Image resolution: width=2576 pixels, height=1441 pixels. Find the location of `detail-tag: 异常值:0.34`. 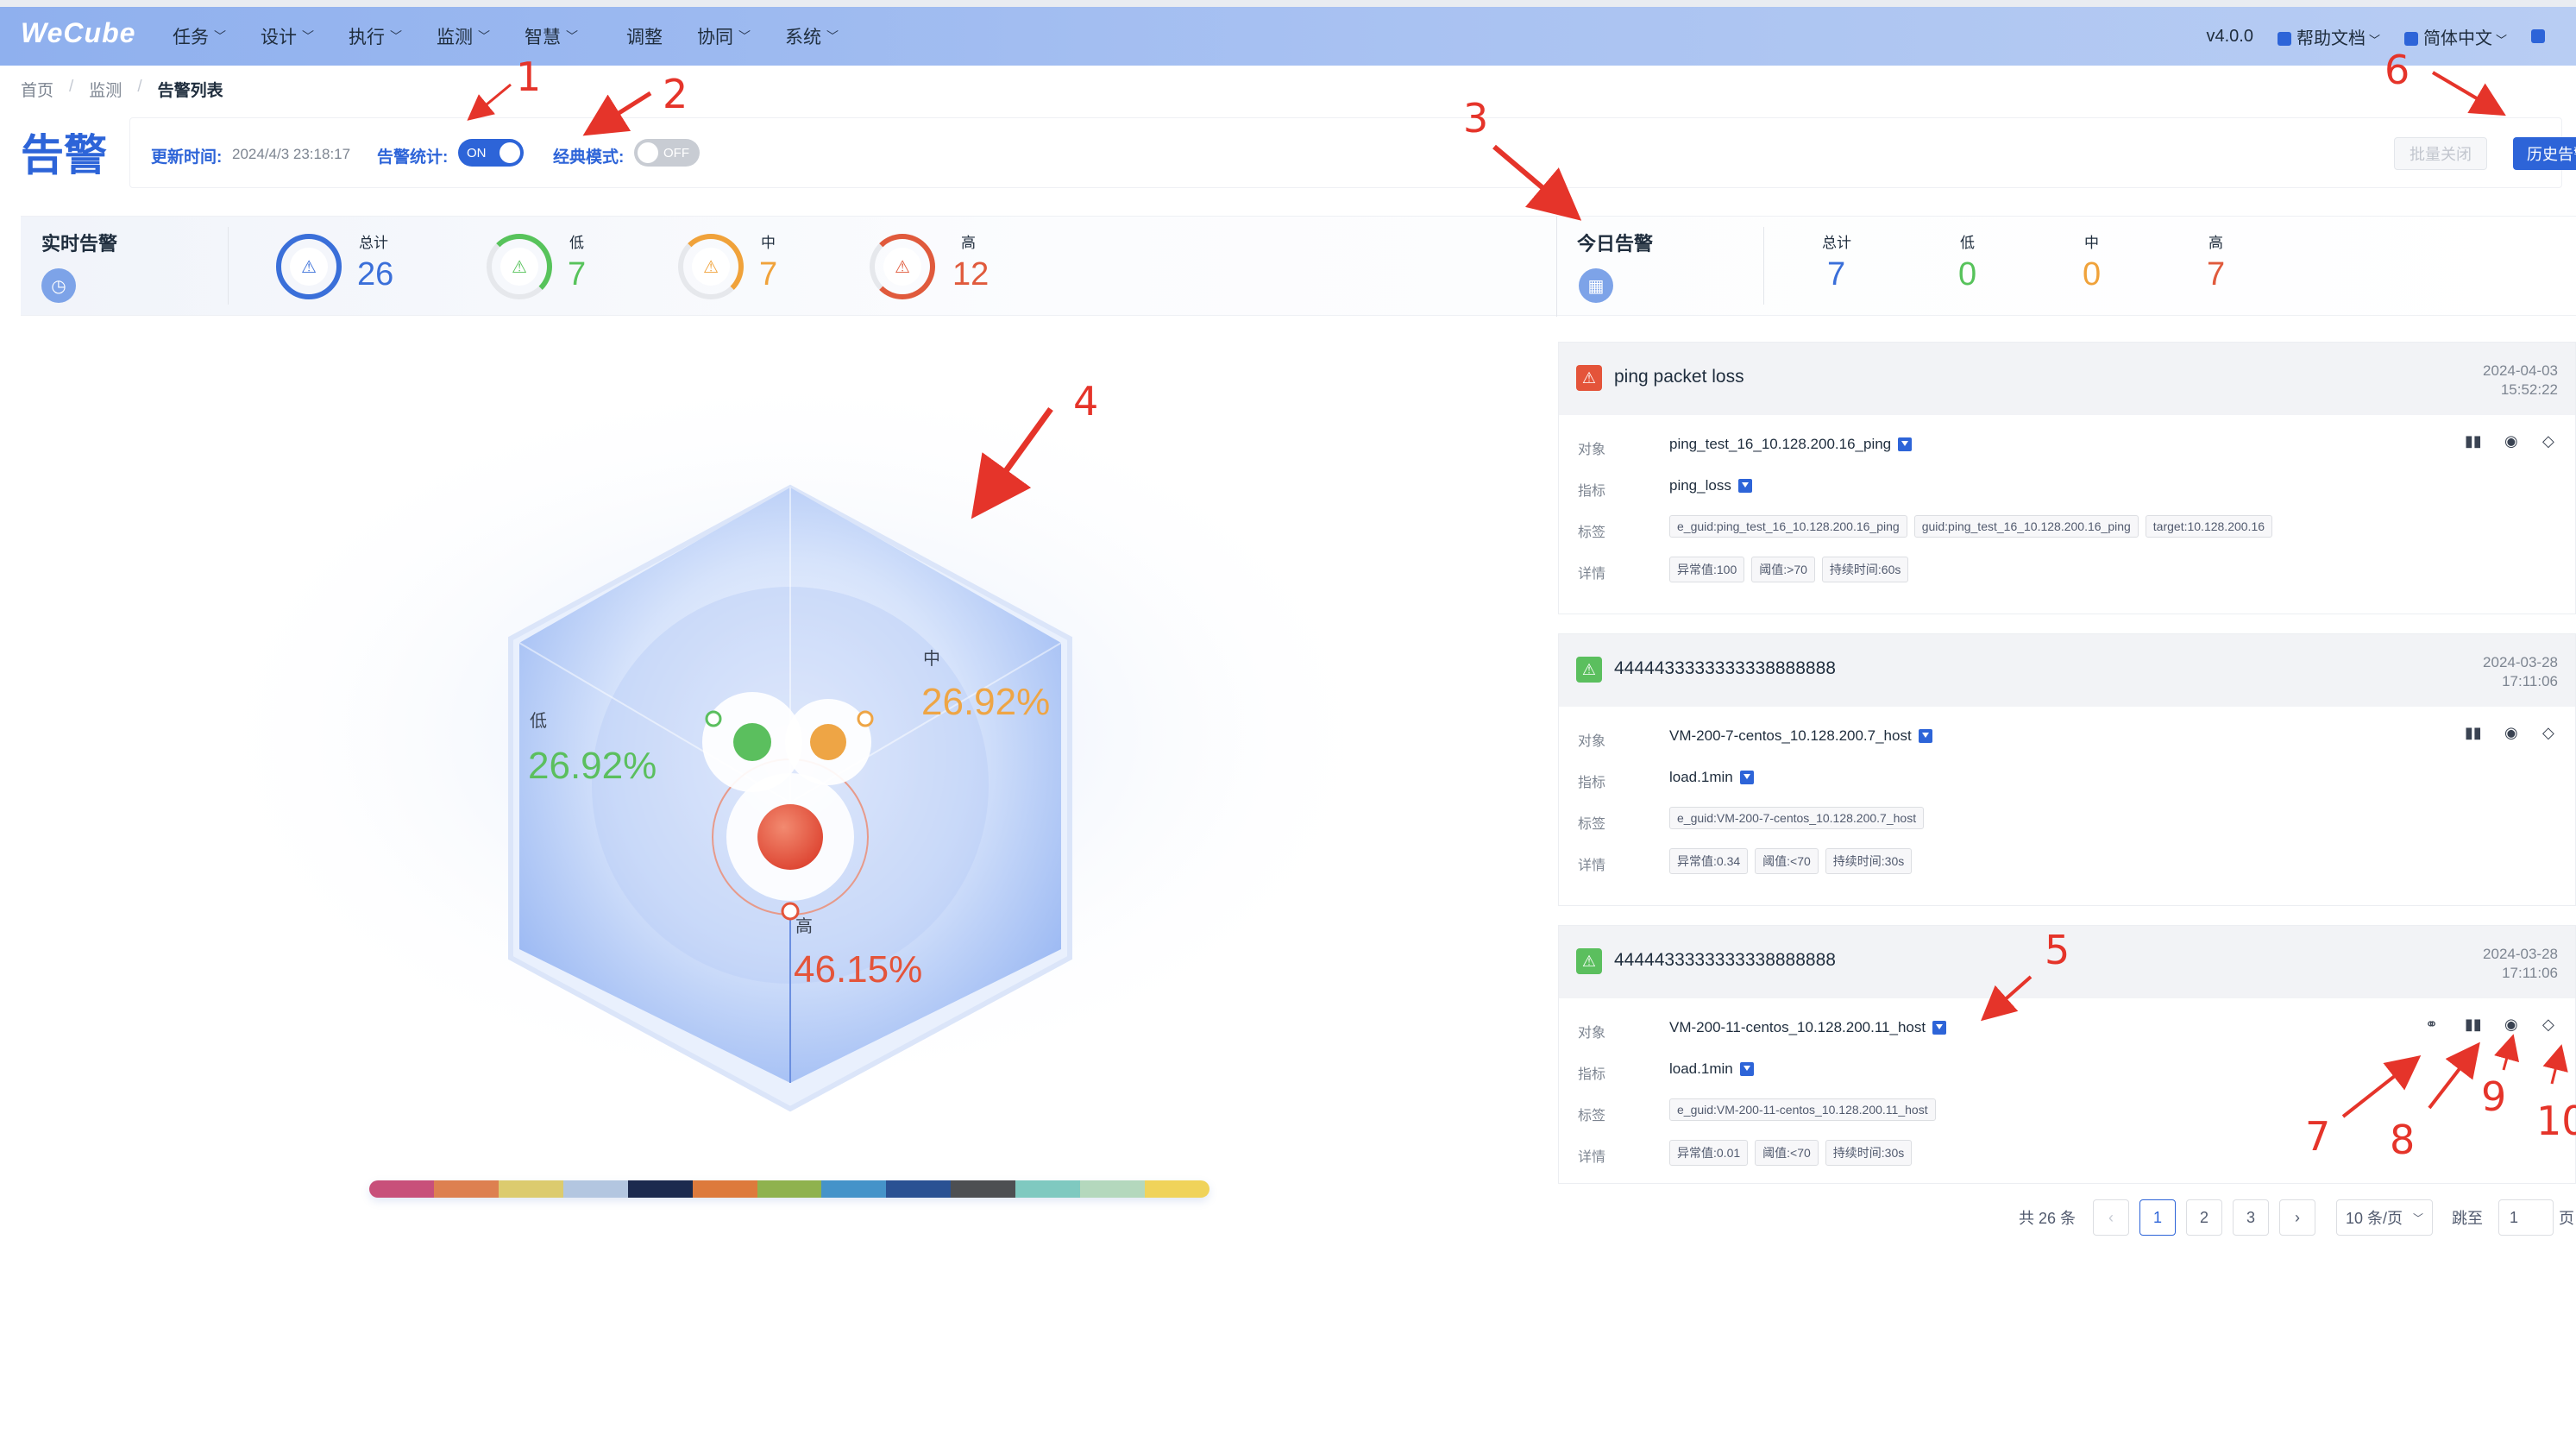

detail-tag: 异常值:0.34 is located at coordinates (1709, 861).